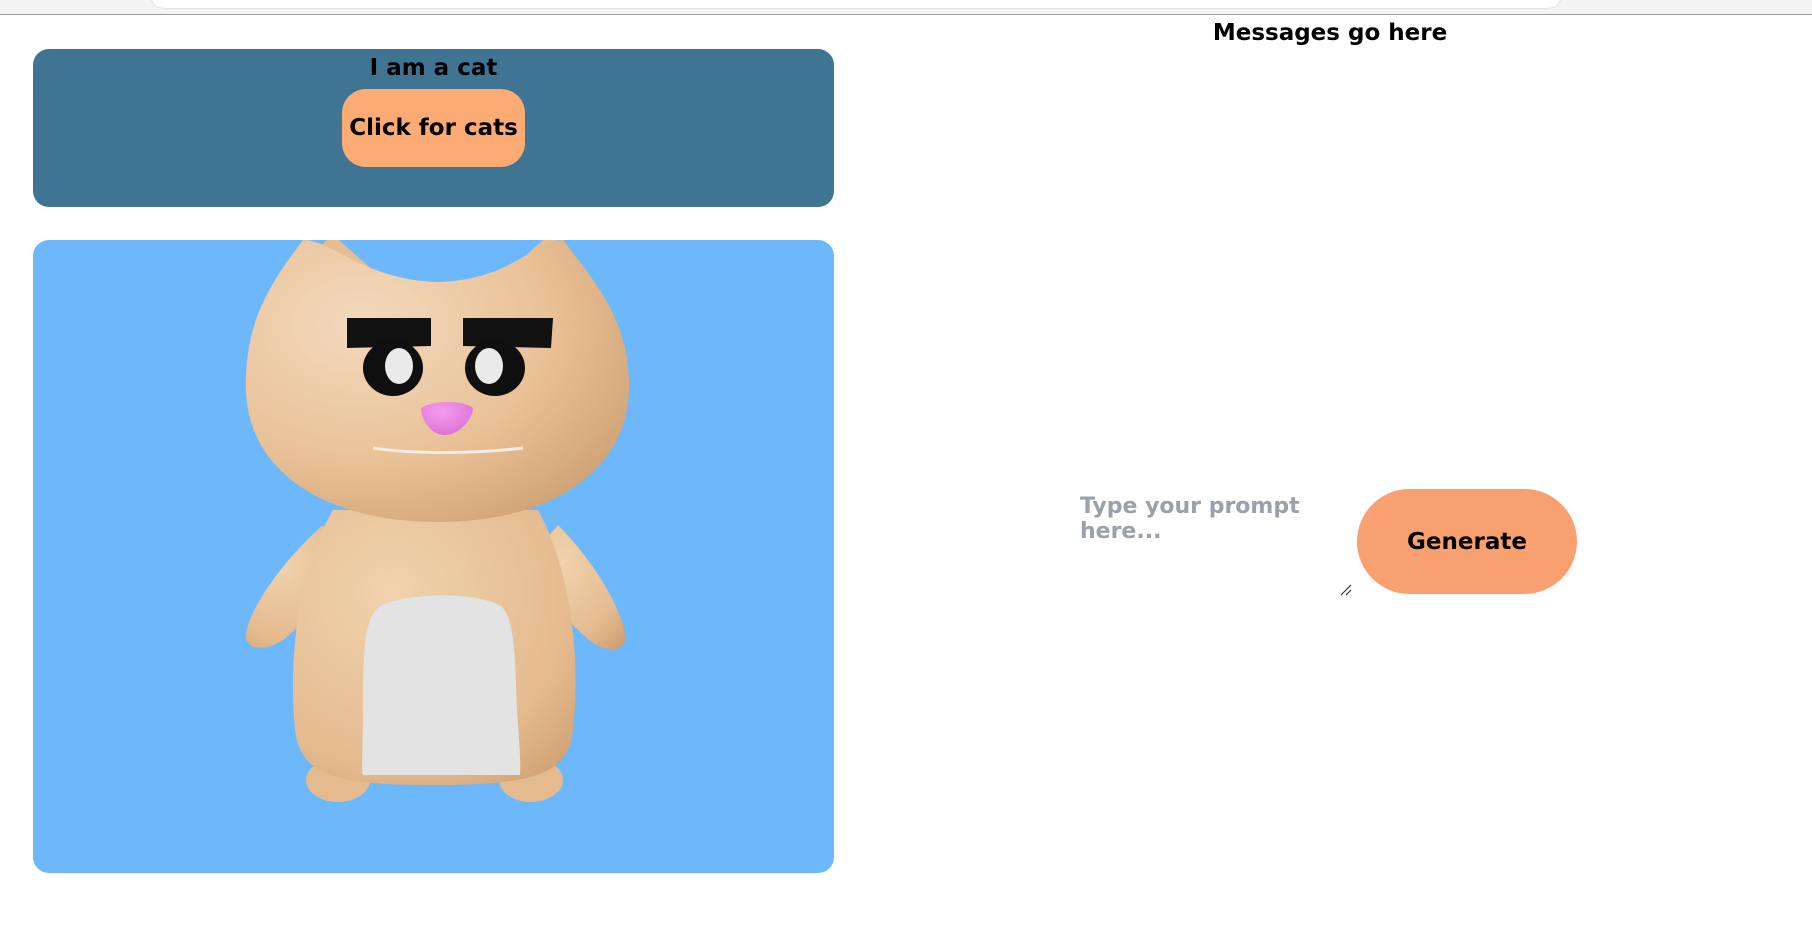  What do you see at coordinates (433, 68) in the screenshot?
I see `header-title: I am a cat` at bounding box center [433, 68].